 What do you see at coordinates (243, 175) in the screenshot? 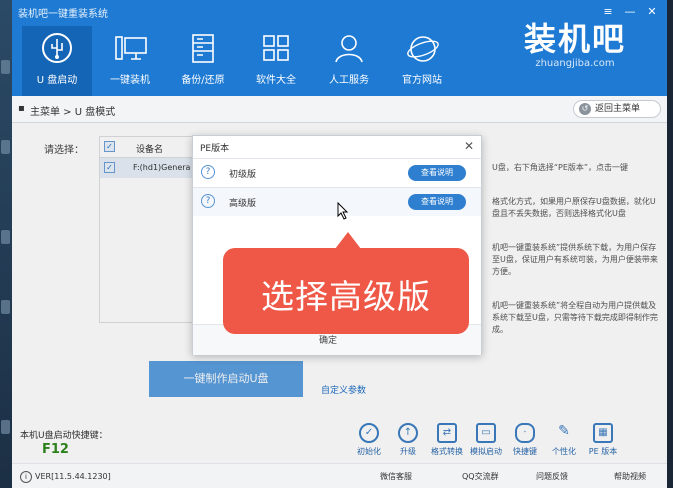
I see `option-name: 初级版` at bounding box center [243, 175].